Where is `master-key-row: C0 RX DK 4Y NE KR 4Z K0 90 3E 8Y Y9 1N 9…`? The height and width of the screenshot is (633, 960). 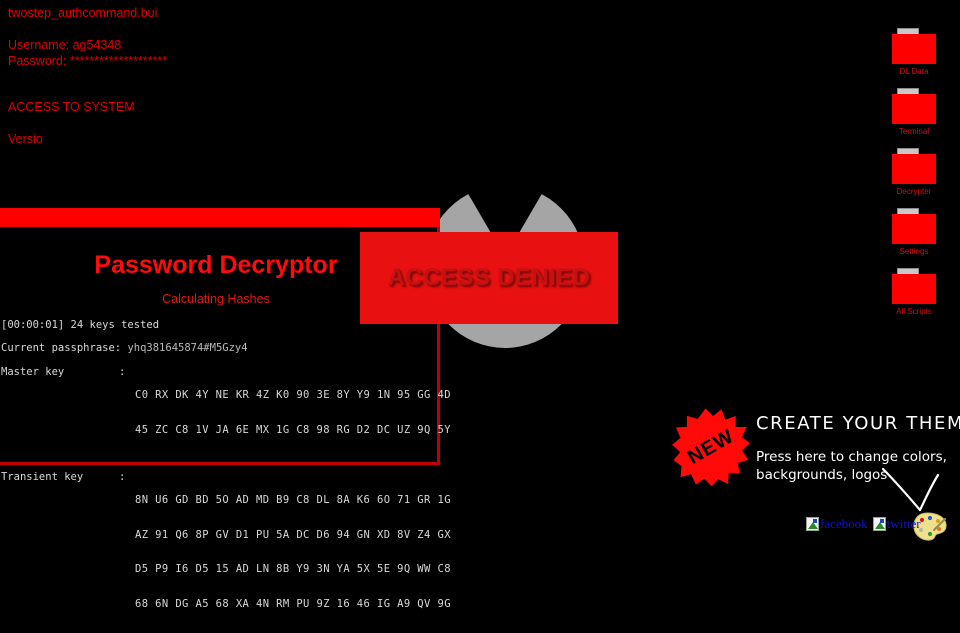
master-key-row: C0 RX DK 4Y NE KR 4Z K0 90 3E 8Y Y9 1N 9… is located at coordinates (293, 395).